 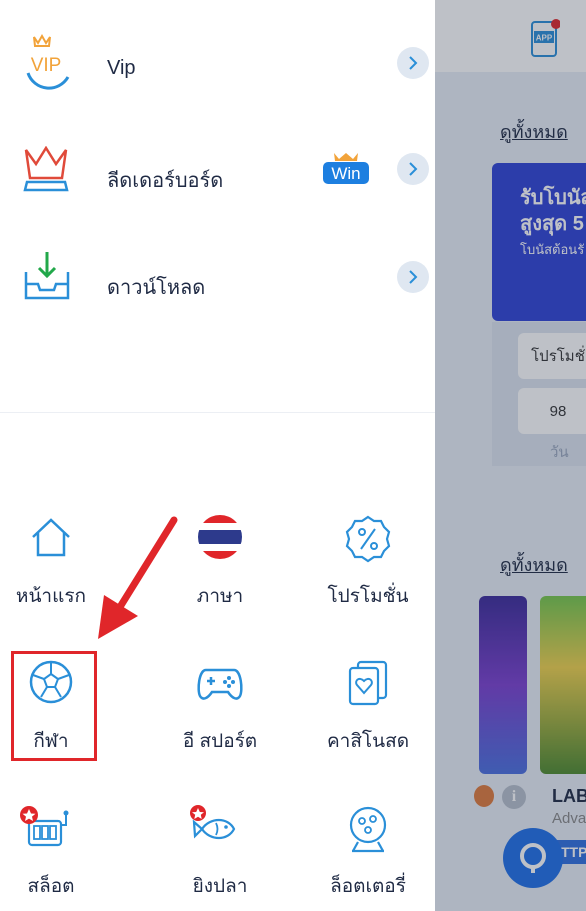 What do you see at coordinates (55, 855) in the screenshot?
I see `nav-slots: สล็อต` at bounding box center [55, 855].